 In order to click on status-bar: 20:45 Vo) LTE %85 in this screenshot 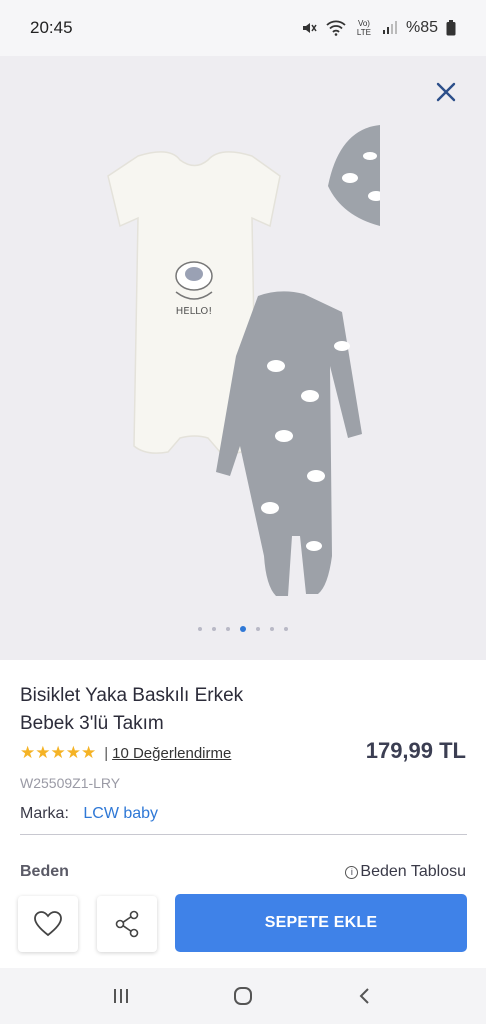, I will do `click(243, 28)`.